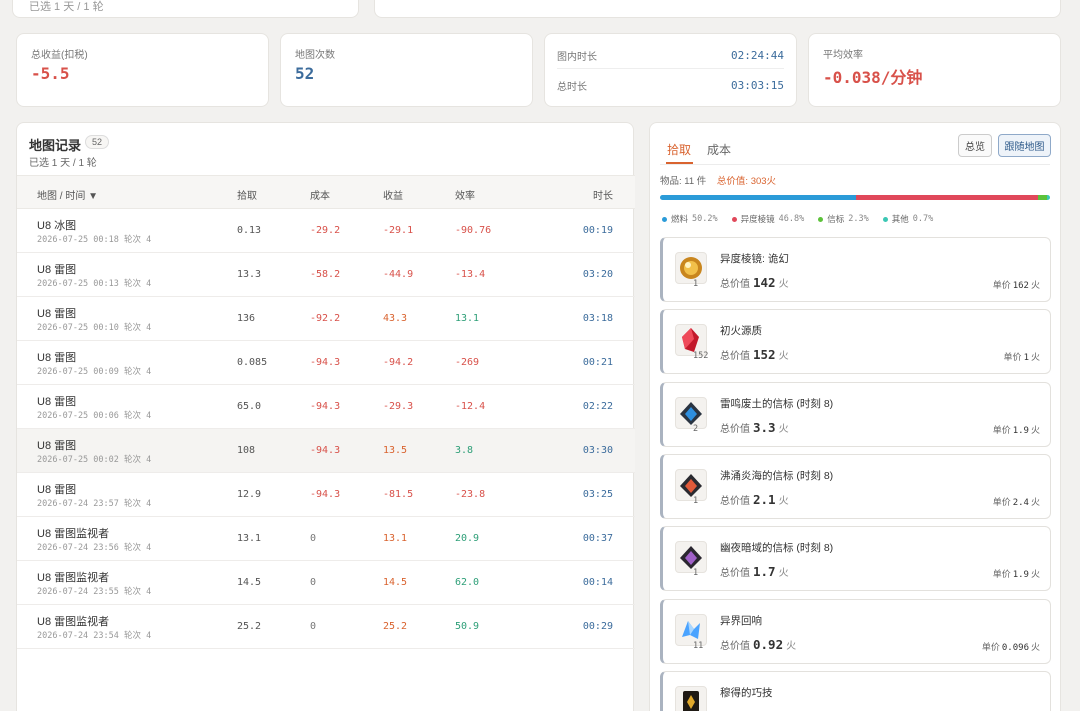 This screenshot has height=711, width=1080. I want to click on row-duration: 03:18, so click(597, 318).